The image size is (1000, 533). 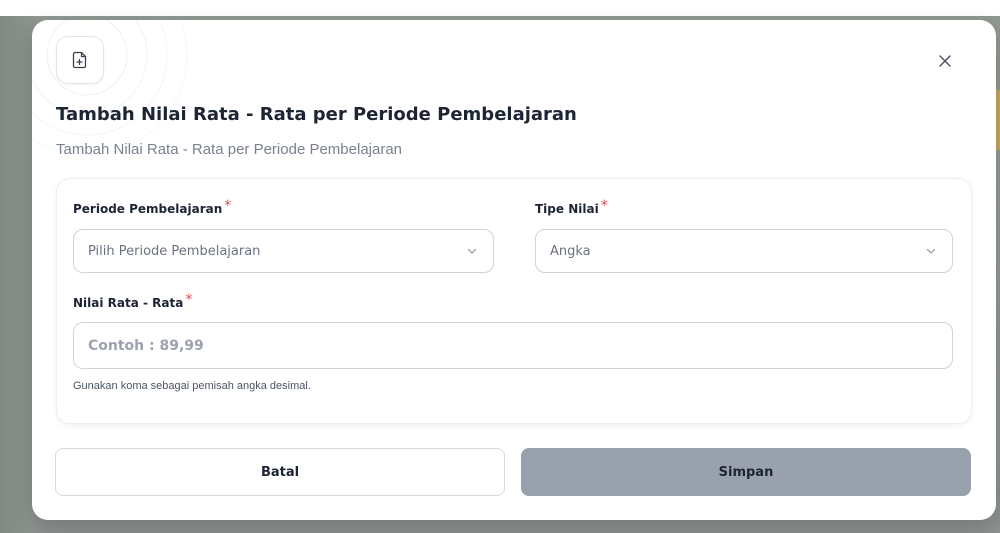 What do you see at coordinates (567, 209) in the screenshot?
I see `tipe-nilai-label: Tipe Nilai` at bounding box center [567, 209].